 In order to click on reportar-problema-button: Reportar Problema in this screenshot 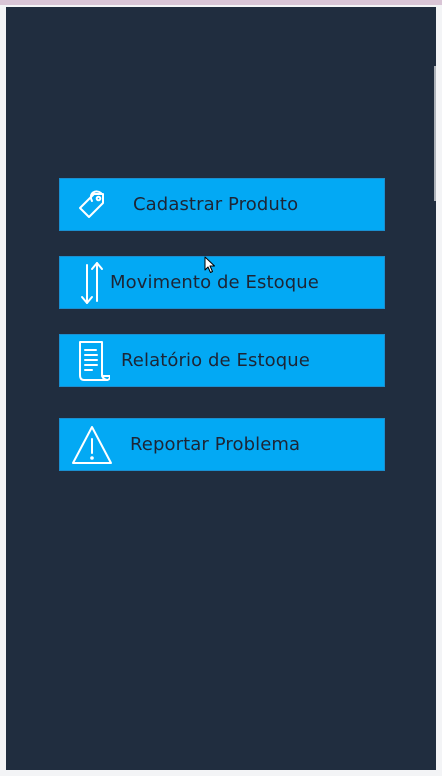, I will do `click(222, 444)`.